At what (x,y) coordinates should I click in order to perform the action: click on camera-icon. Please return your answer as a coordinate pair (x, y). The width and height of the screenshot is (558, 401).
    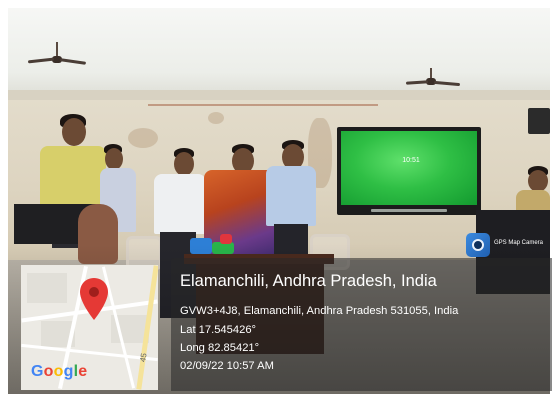
    Looking at the image, I should click on (478, 245).